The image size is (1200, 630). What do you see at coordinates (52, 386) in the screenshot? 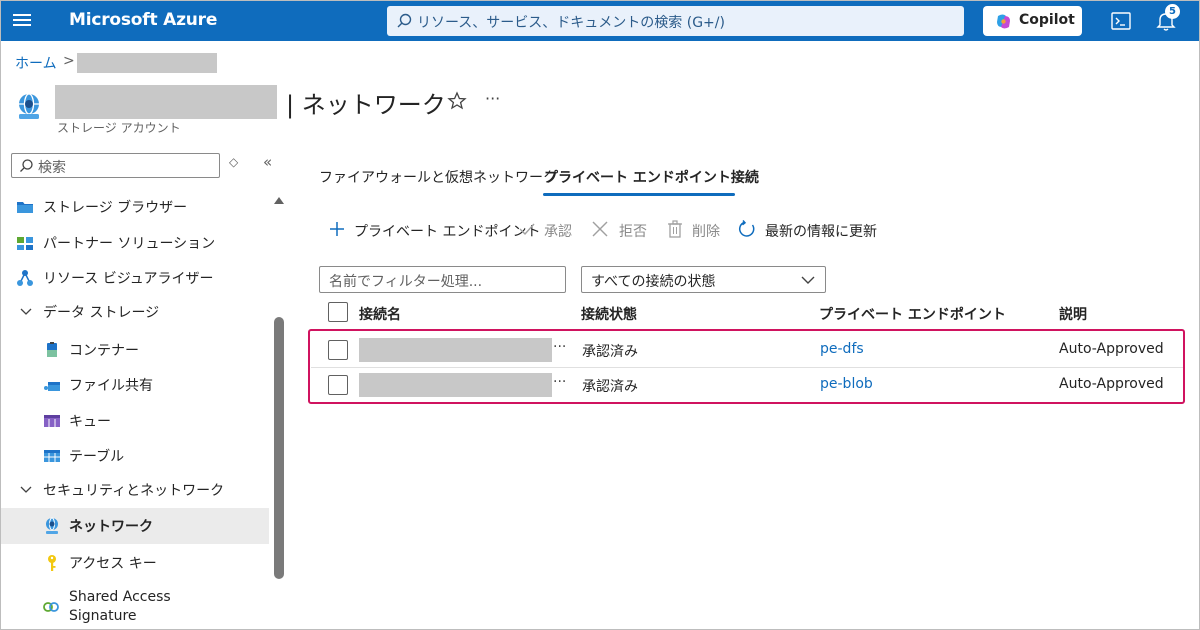
I see `file-share-icon` at bounding box center [52, 386].